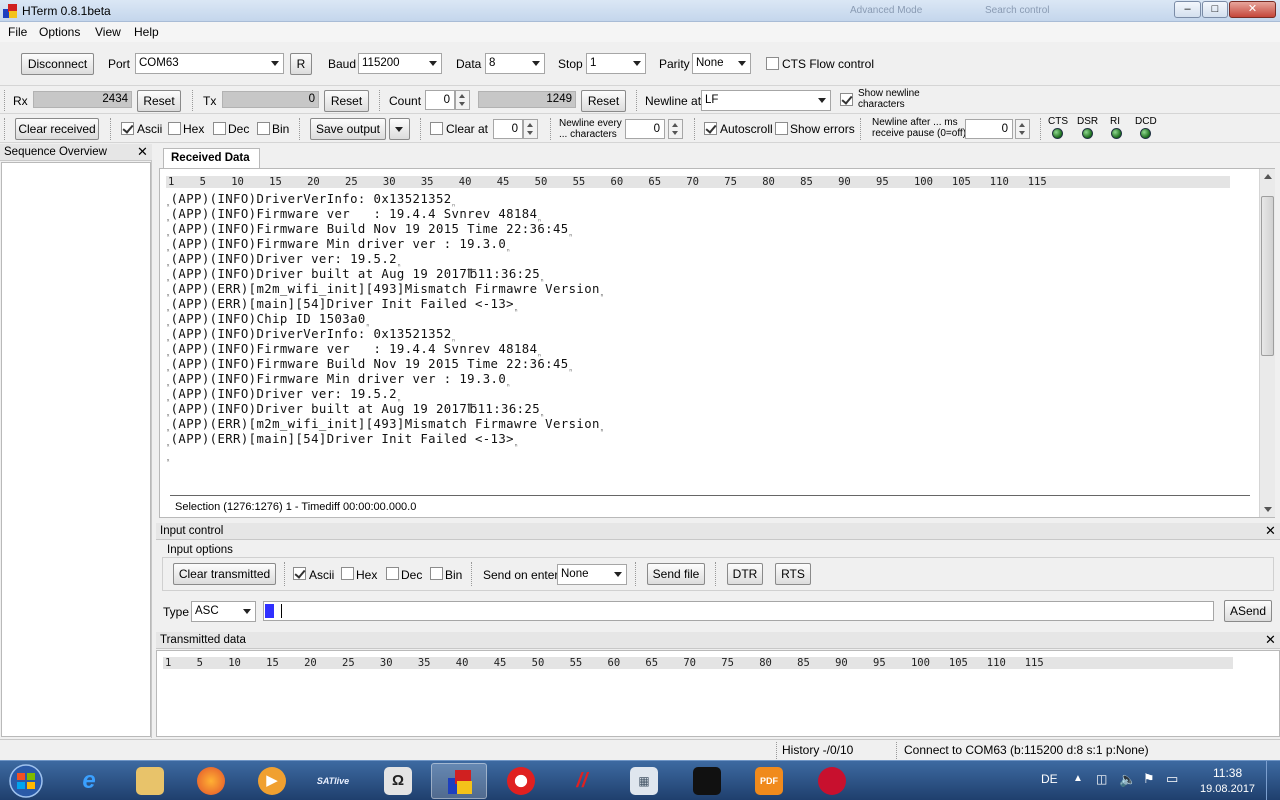 This screenshot has width=1280, height=800. I want to click on tx-reset-button: Reset, so click(346, 101).